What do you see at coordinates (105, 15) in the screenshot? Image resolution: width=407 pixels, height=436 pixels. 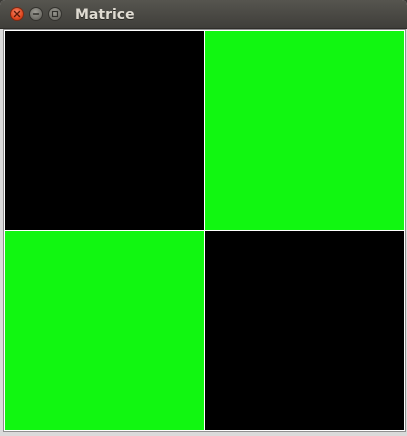 I see `window-title: Matrice` at bounding box center [105, 15].